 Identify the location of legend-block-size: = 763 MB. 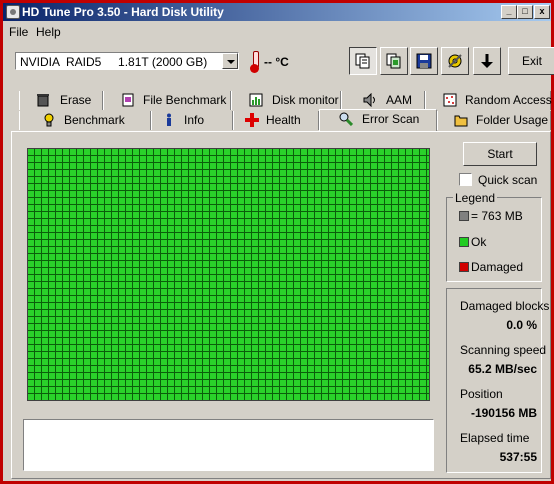
(497, 216).